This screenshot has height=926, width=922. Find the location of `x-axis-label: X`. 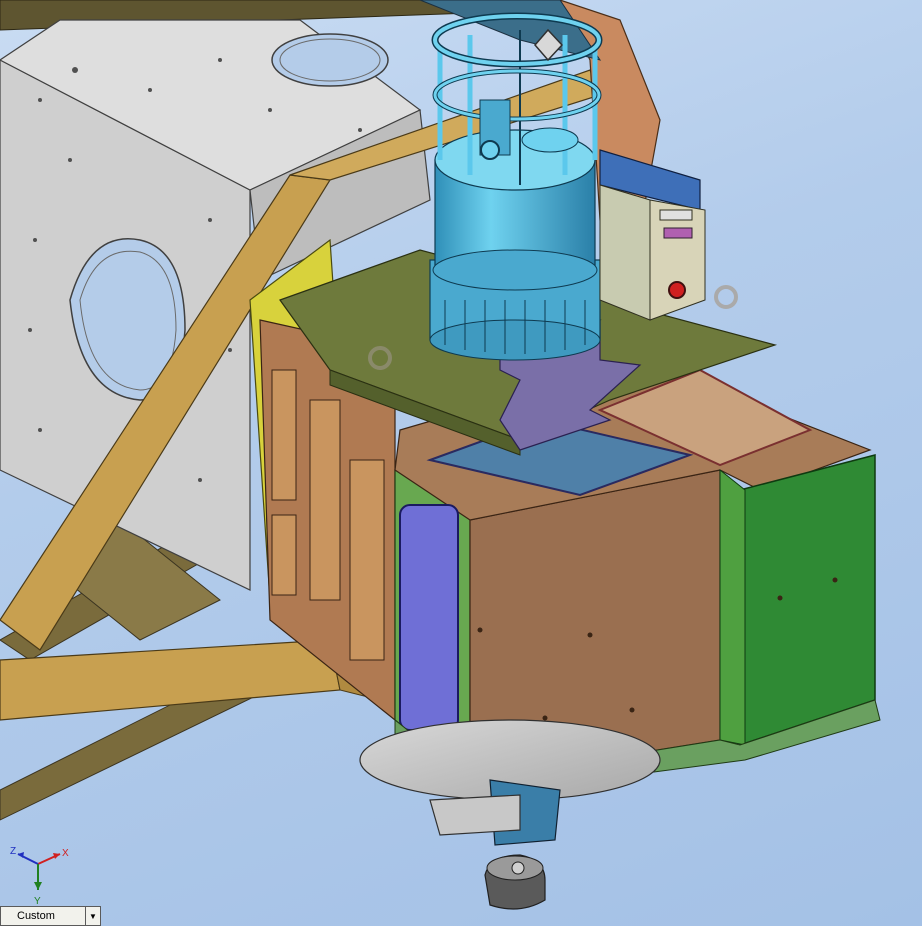

x-axis-label: X is located at coordinates (65, 853).